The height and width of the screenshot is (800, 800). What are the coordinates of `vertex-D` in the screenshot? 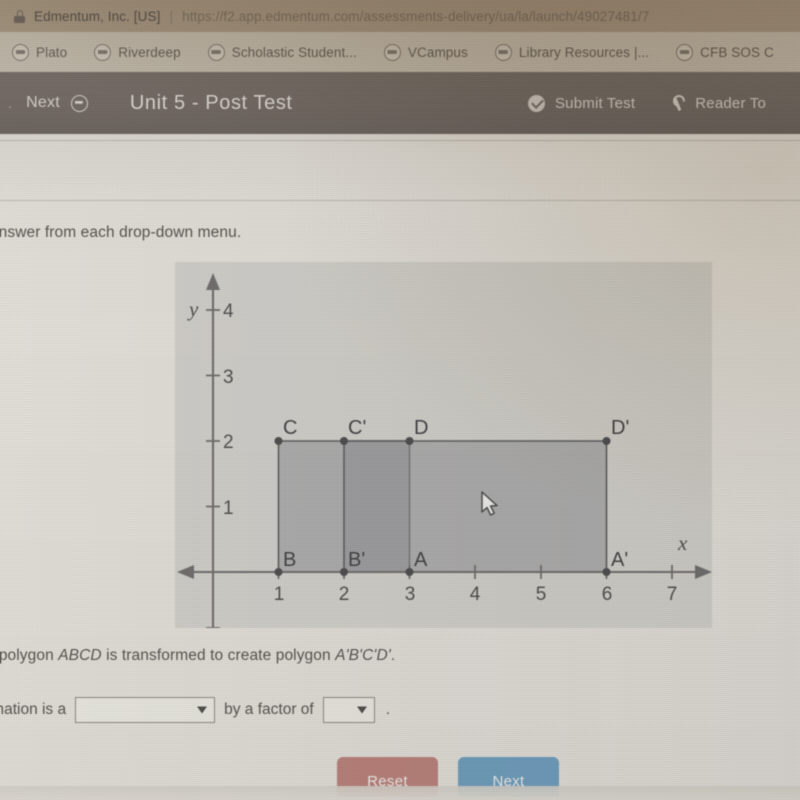 It's located at (409, 441).